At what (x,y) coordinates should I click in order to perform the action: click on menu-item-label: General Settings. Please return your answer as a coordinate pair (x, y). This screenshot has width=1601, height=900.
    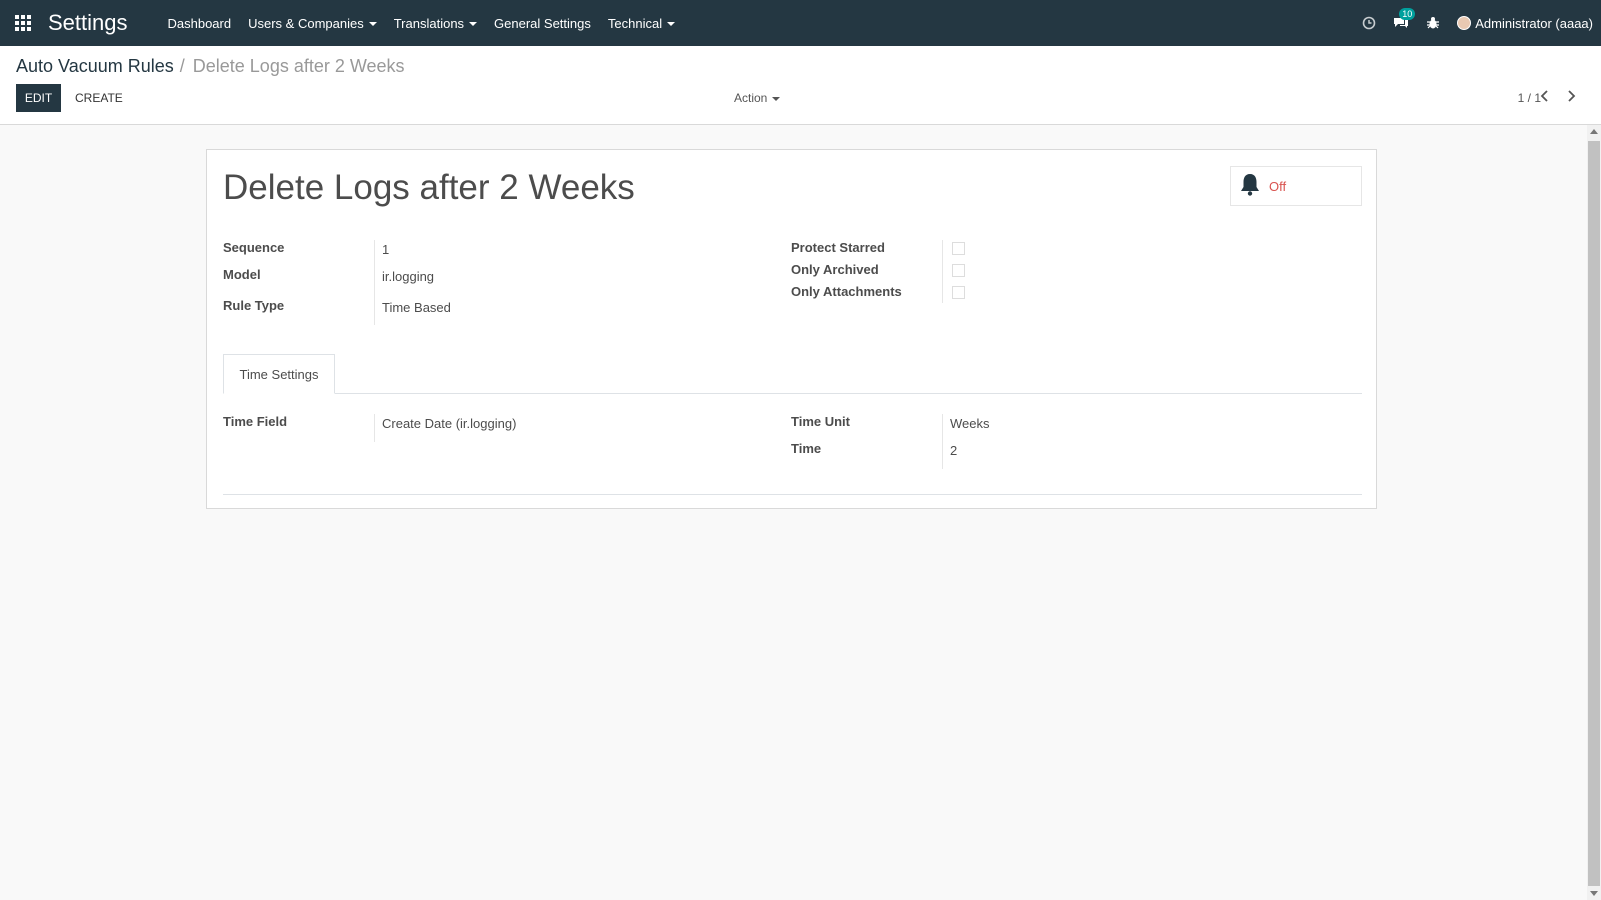
    Looking at the image, I should click on (542, 23).